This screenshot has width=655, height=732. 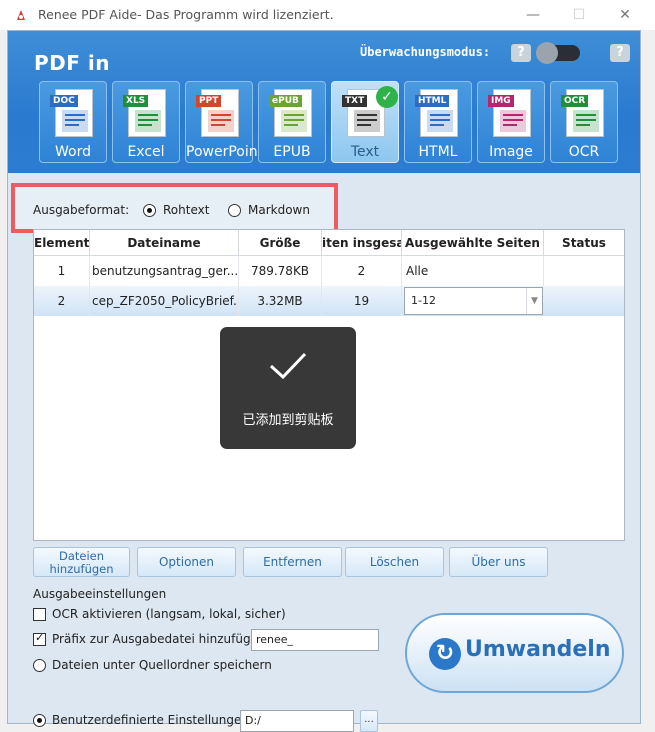 I want to click on about-button: Über uns, so click(x=498, y=562).